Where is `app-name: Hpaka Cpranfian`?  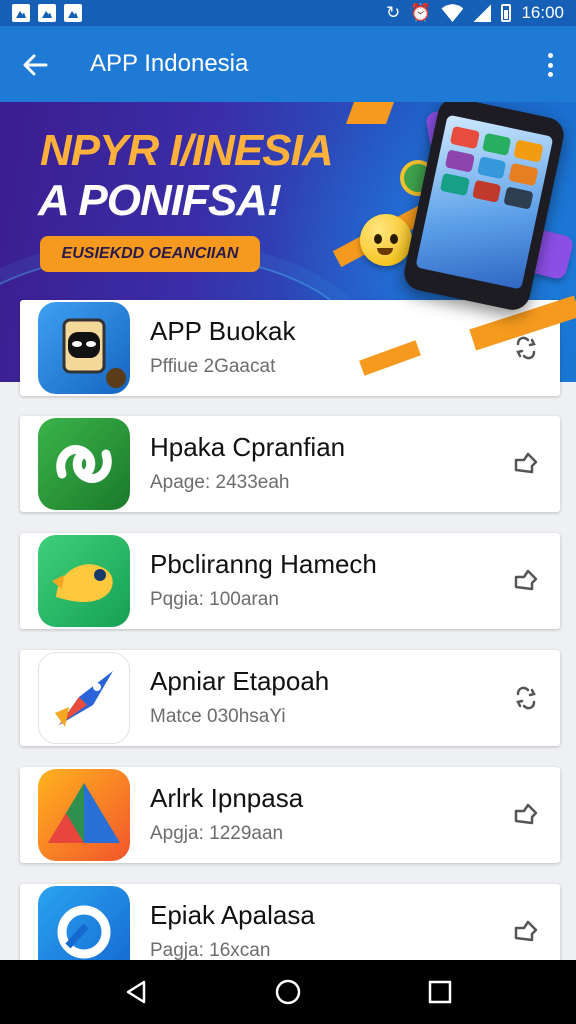 app-name: Hpaka Cpranfian is located at coordinates (248, 447).